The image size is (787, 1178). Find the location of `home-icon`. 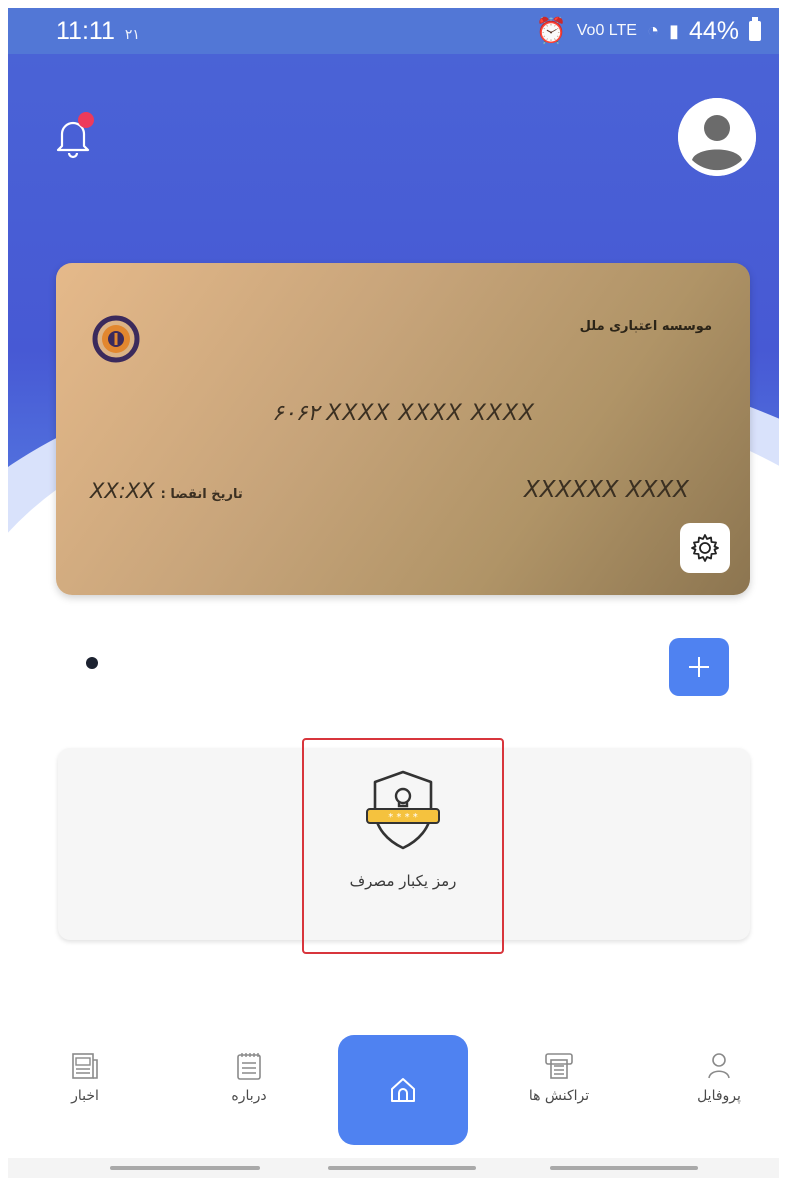

home-icon is located at coordinates (403, 1090).